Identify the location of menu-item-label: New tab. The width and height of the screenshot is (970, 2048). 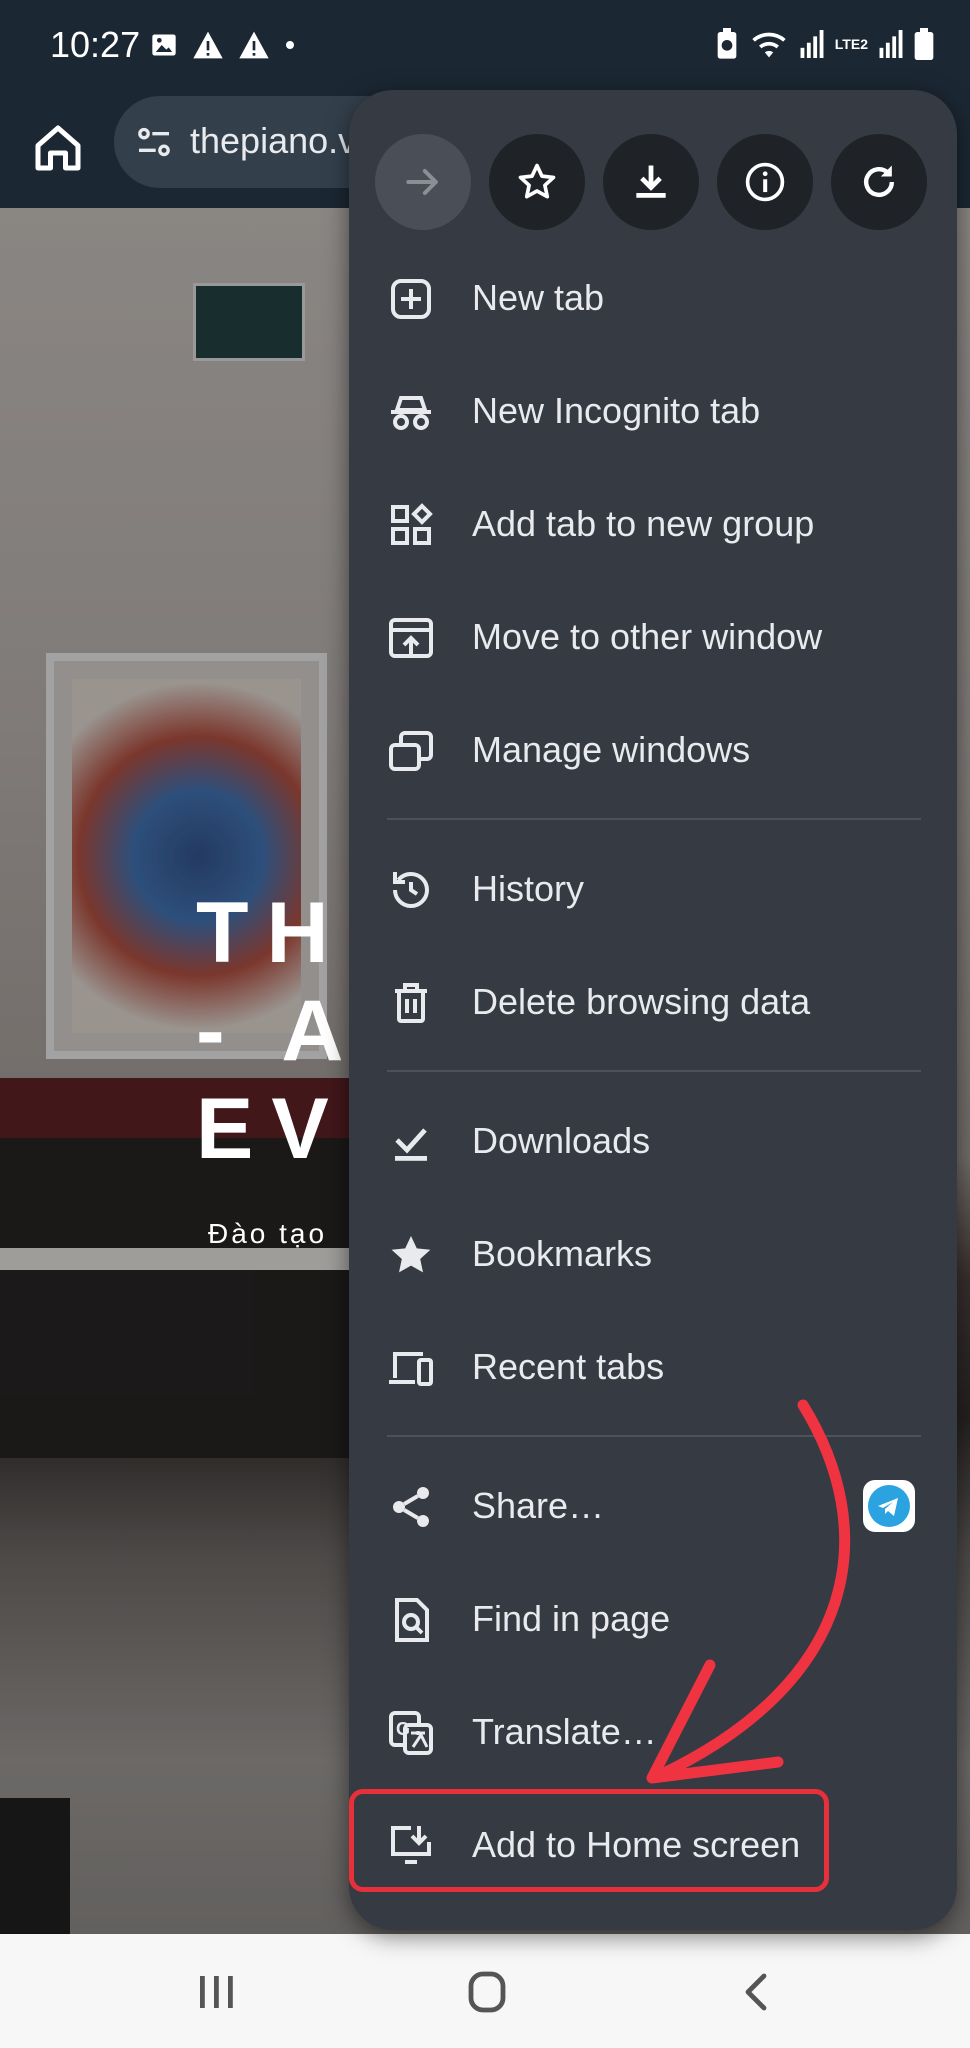
(538, 297).